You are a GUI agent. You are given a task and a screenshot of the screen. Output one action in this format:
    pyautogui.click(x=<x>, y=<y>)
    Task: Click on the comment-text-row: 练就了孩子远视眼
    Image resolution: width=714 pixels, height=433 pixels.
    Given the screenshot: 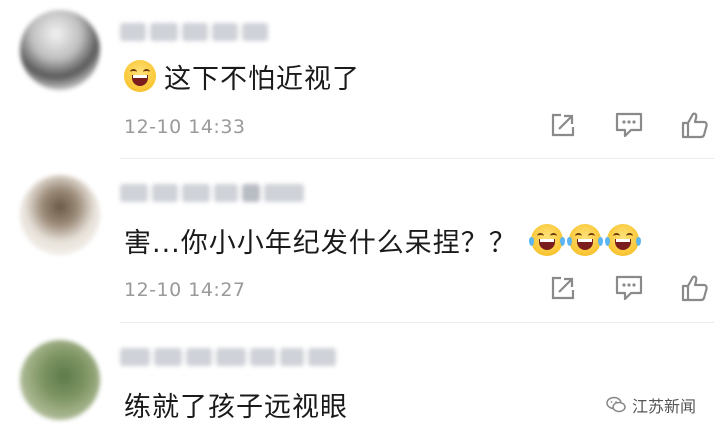 What is the action you would take?
    pyautogui.click(x=236, y=404)
    